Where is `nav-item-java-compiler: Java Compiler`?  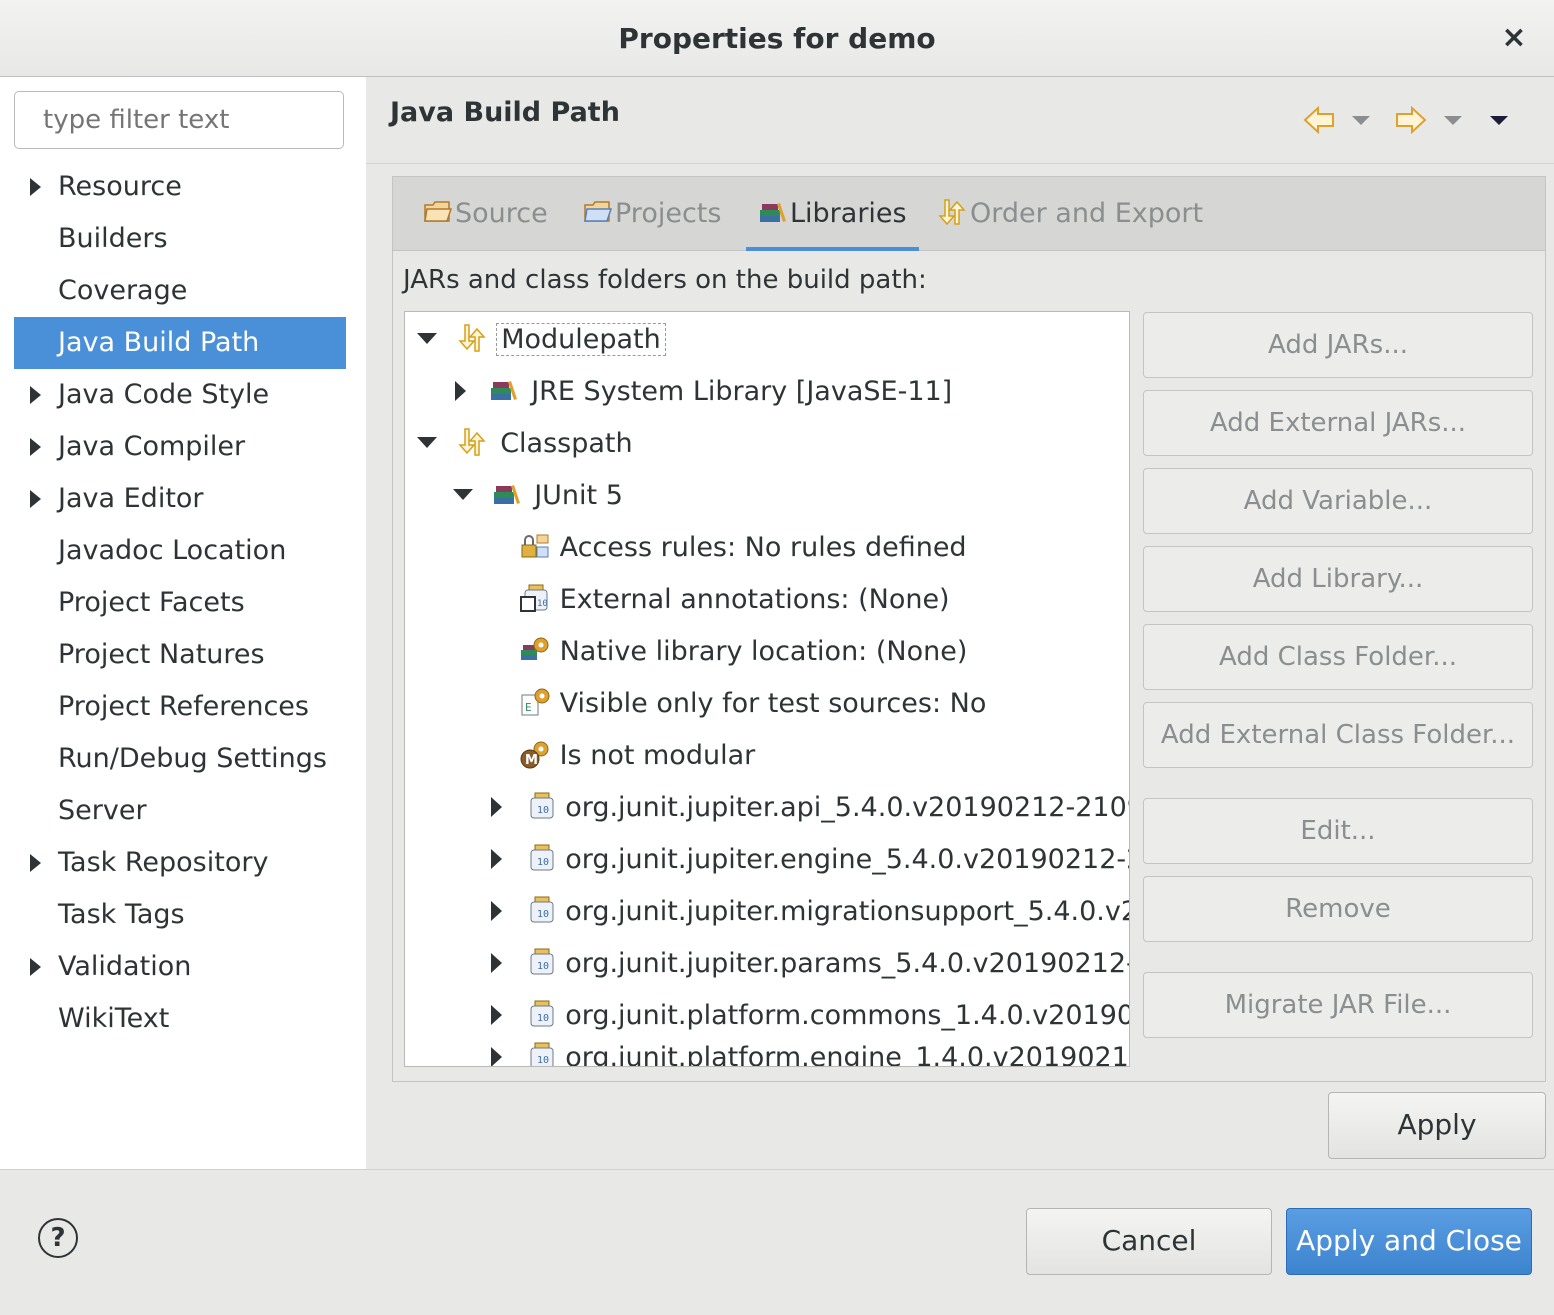
nav-item-java-compiler: Java Compiler is located at coordinates (180, 447).